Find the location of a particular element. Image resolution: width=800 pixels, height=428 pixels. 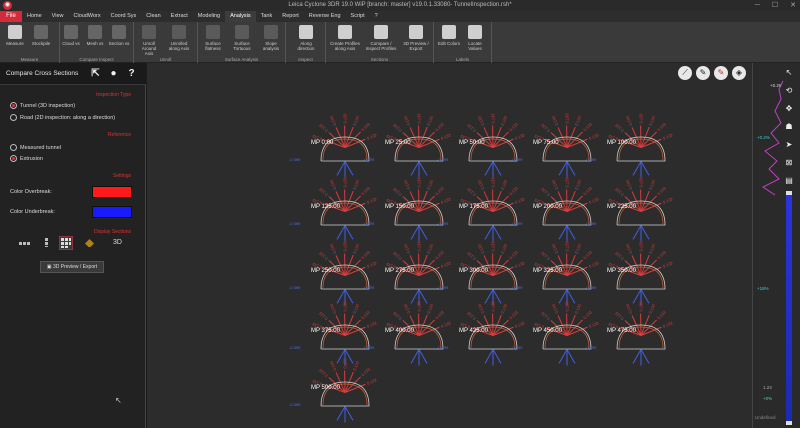

overbreak-color-swatch is located at coordinates (112, 192).